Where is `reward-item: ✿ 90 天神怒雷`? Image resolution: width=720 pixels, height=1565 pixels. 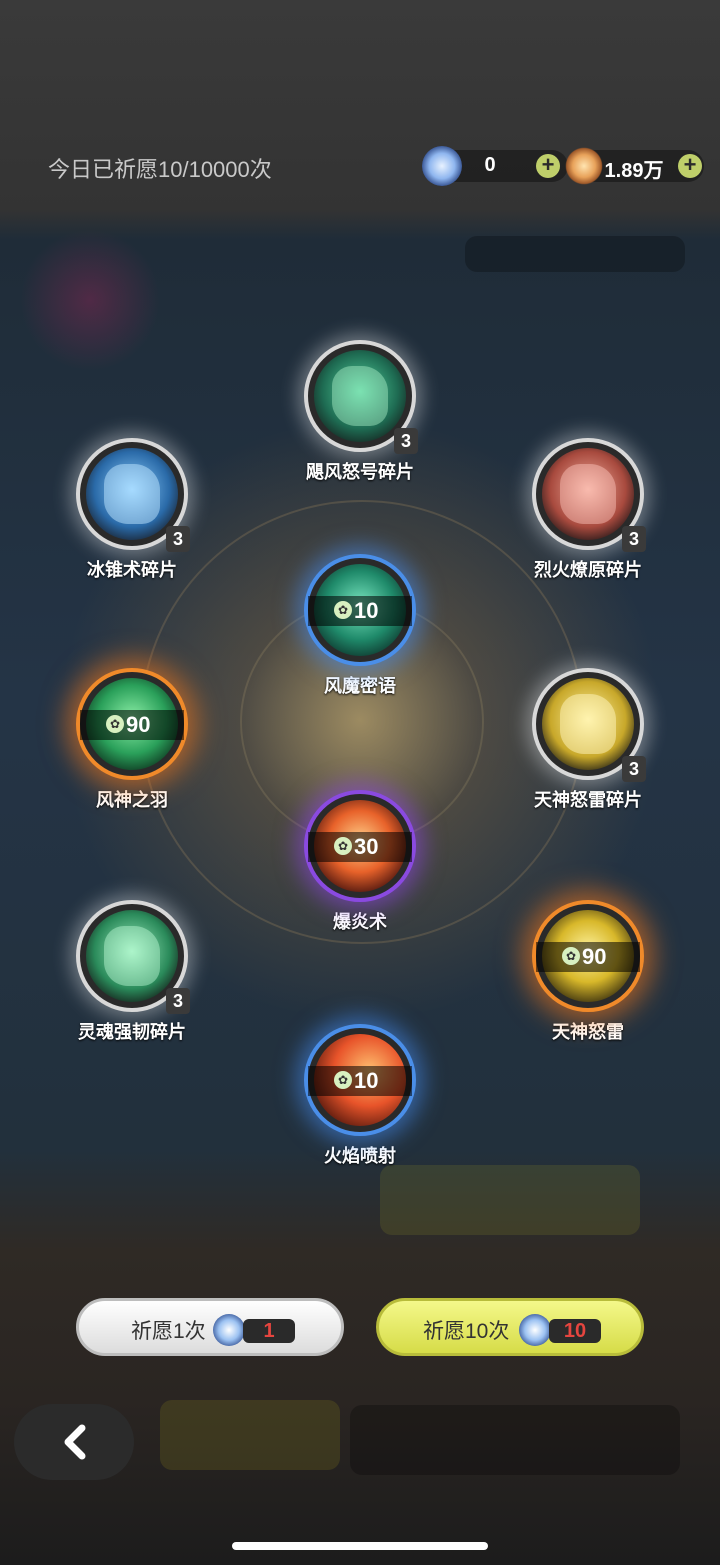
reward-item: ✿ 90 天神怒雷 is located at coordinates (588, 972).